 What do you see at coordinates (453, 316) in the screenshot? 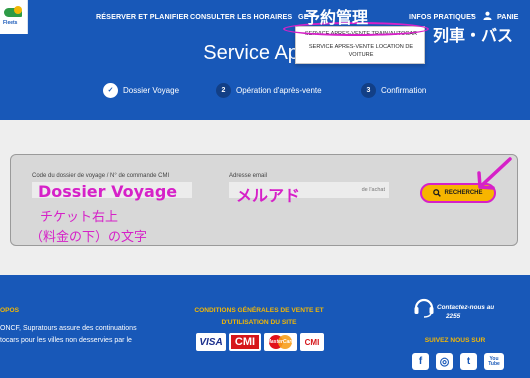
I see `footer-contact-number: 2255` at bounding box center [453, 316].